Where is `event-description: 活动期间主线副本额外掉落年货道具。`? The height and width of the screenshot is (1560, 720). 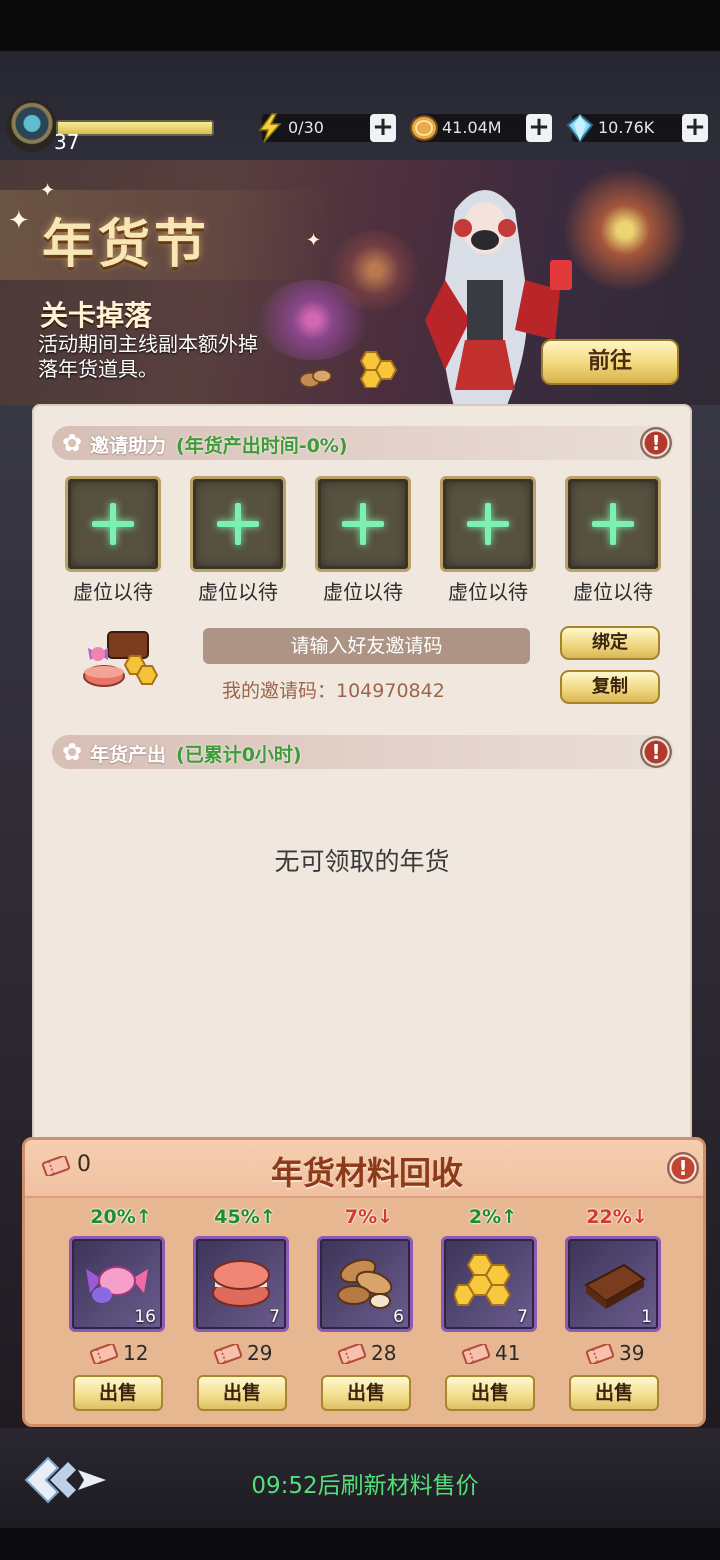 event-description: 活动期间主线副本额外掉落年货道具。 is located at coordinates (148, 356).